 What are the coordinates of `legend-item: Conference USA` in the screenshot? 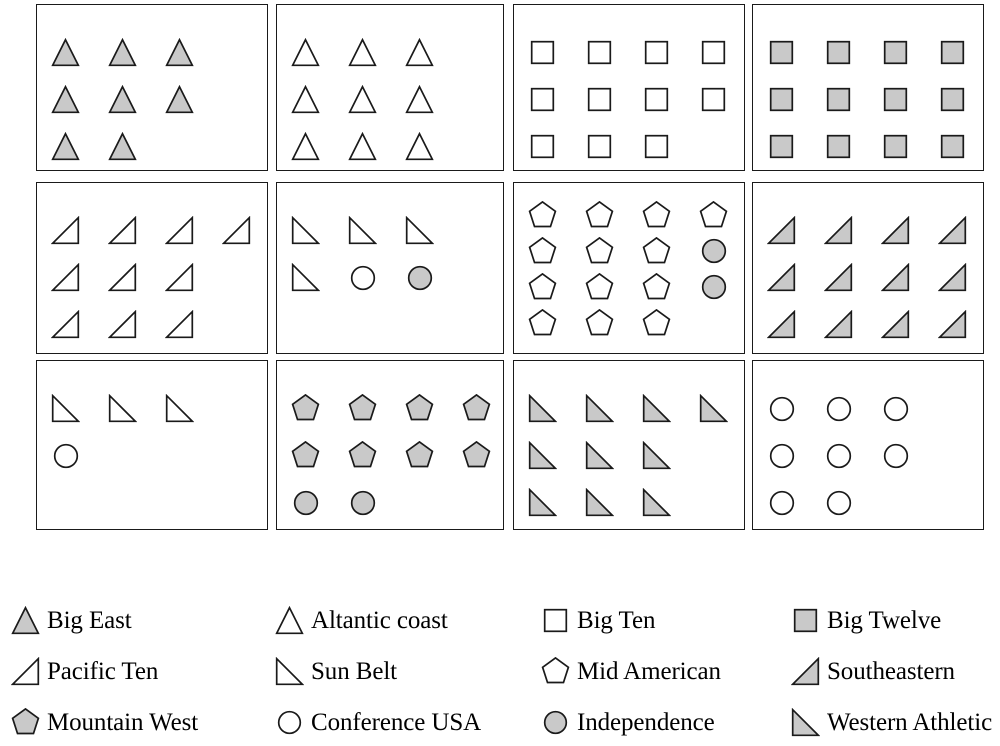 It's located at (376, 722).